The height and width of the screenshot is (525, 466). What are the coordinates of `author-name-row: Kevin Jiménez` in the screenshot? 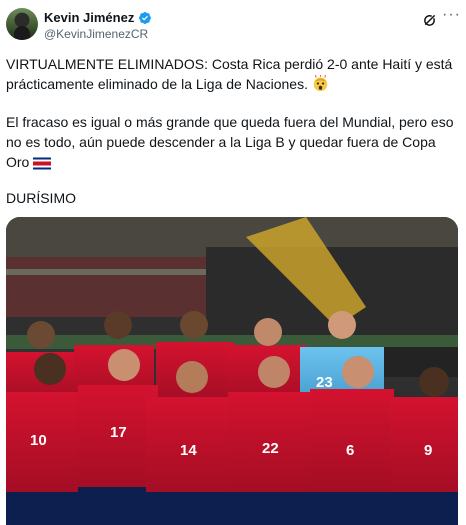 It's located at (98, 17).